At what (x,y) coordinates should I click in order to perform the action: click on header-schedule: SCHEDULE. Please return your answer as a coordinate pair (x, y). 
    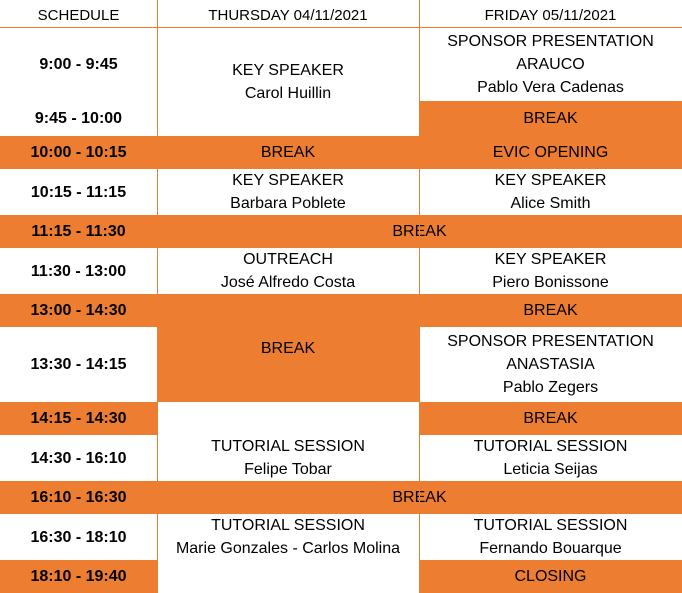
    Looking at the image, I should click on (78, 15).